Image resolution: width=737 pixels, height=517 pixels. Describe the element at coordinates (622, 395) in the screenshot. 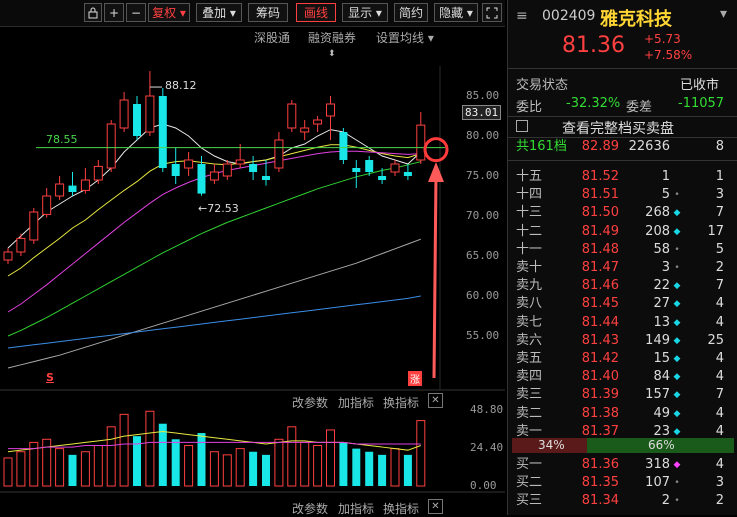

I see `ask-row: 卖三 81.39 157 ◆ 7` at that location.